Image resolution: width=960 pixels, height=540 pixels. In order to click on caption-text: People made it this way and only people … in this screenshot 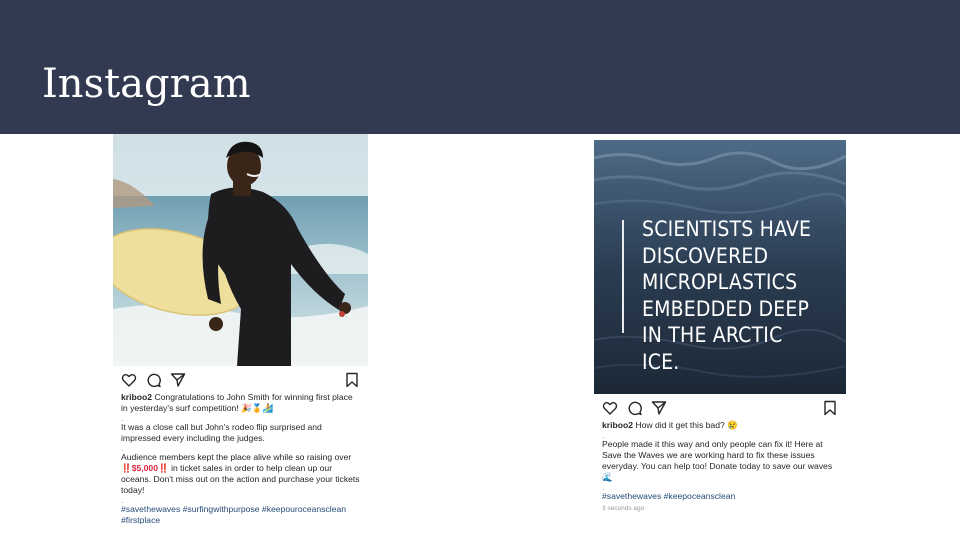, I will do `click(717, 460)`.